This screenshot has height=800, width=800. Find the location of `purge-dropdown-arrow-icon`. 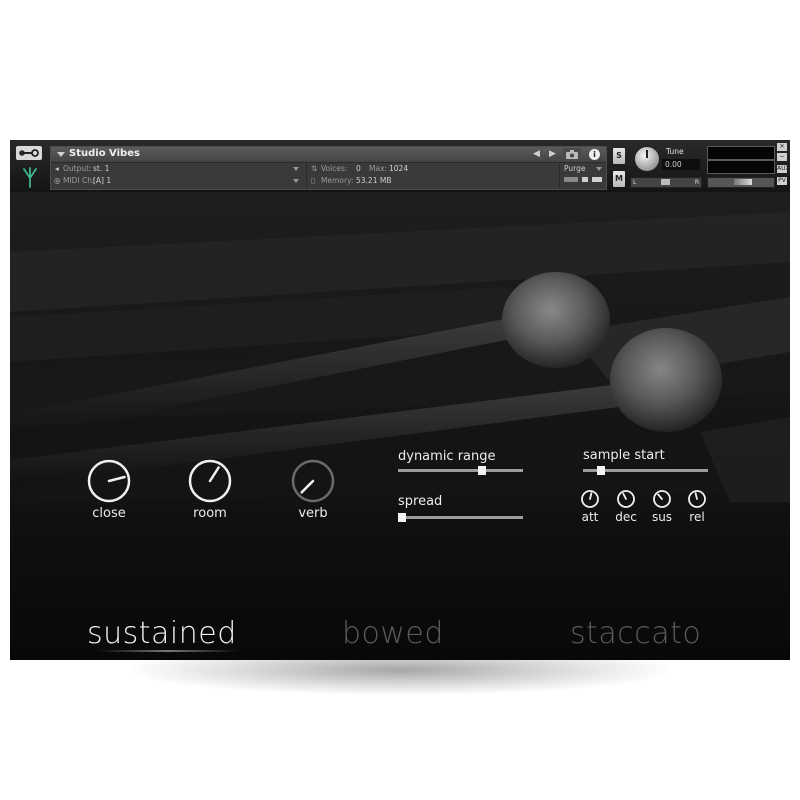

purge-dropdown-arrow-icon is located at coordinates (599, 169).